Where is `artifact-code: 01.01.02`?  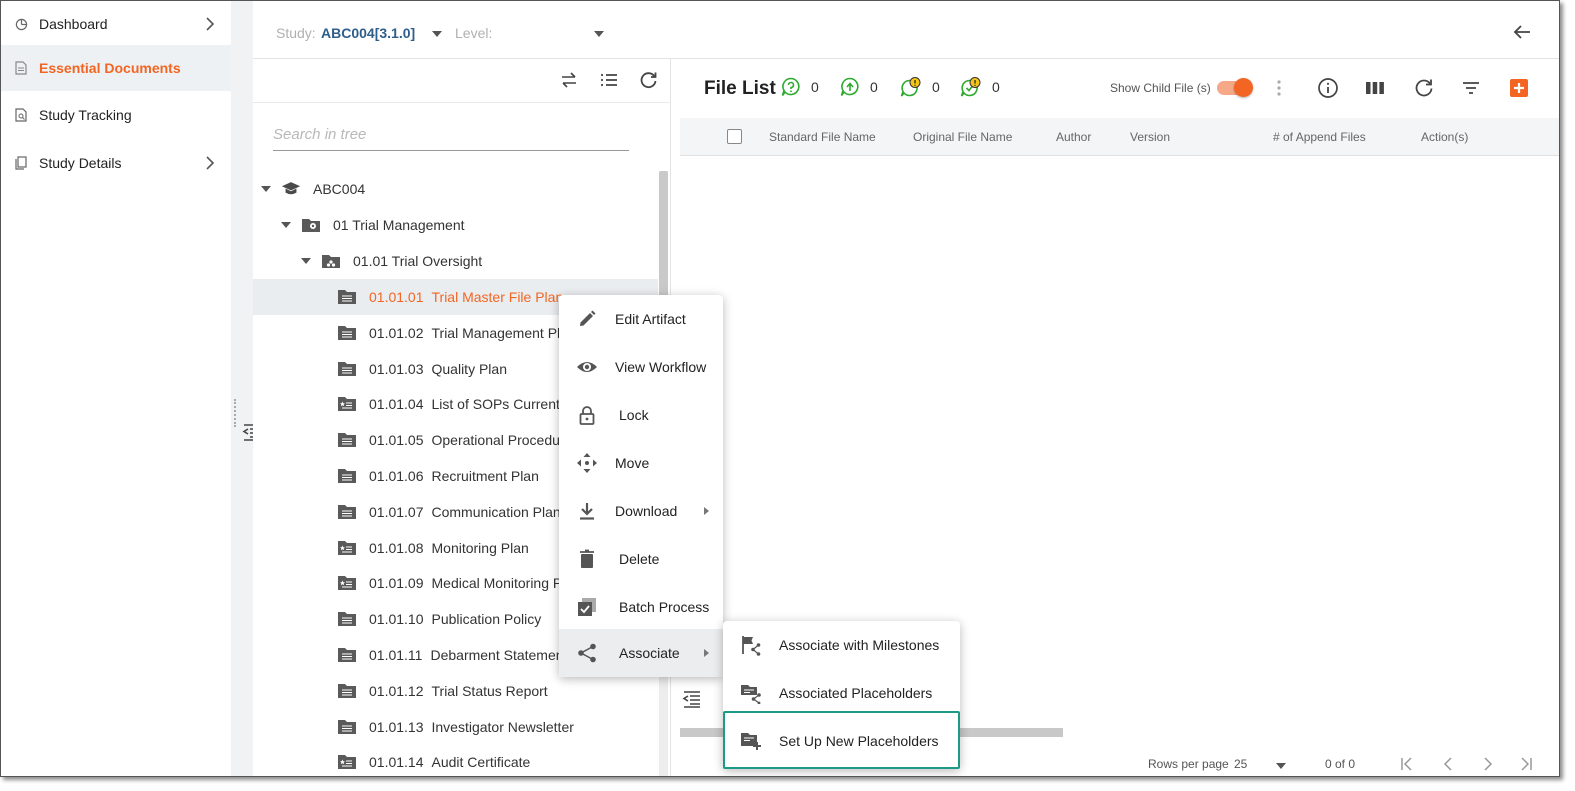
artifact-code: 01.01.02 is located at coordinates (396, 332).